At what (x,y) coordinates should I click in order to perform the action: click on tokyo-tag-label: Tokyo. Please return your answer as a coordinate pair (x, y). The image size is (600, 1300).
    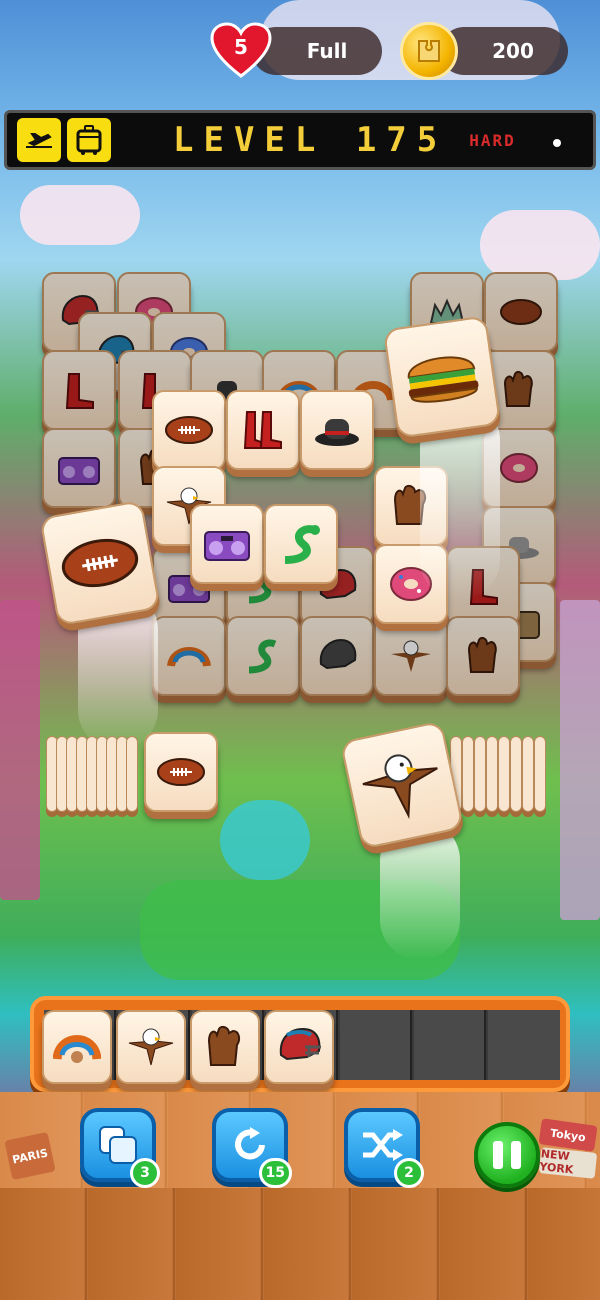
    Looking at the image, I should click on (568, 1135).